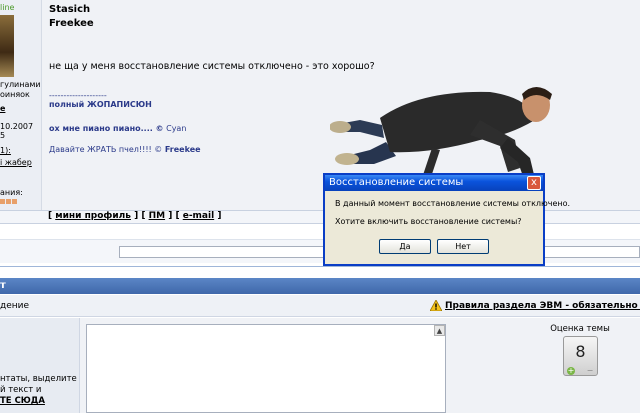 This screenshot has width=640, height=413. What do you see at coordinates (71, 23) in the screenshot?
I see `post-group: Freekee` at bounding box center [71, 23].